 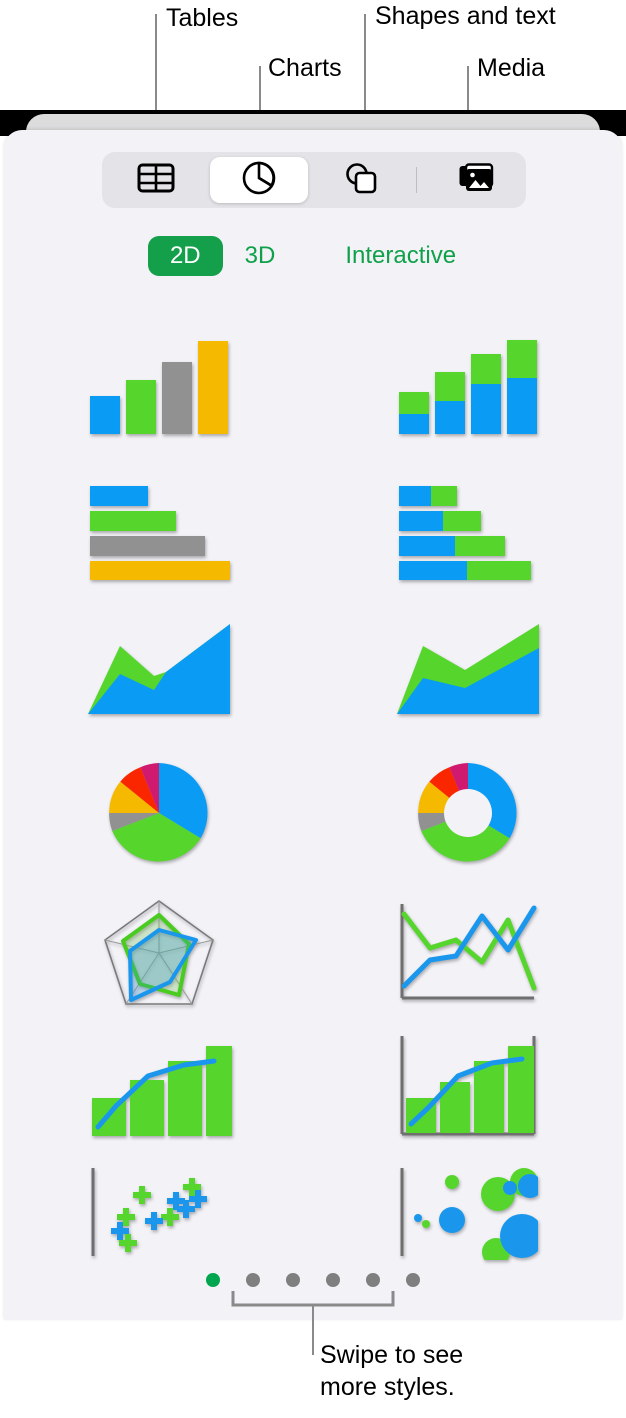 I want to click on chart-style-radar, so click(x=158, y=953).